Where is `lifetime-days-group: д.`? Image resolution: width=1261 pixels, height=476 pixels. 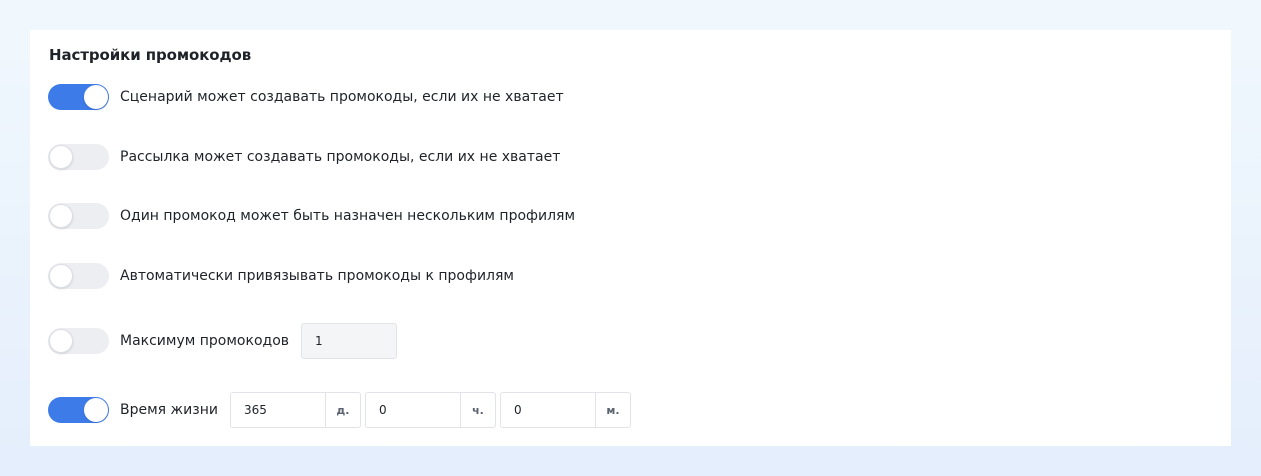
lifetime-days-group: д. is located at coordinates (295, 410).